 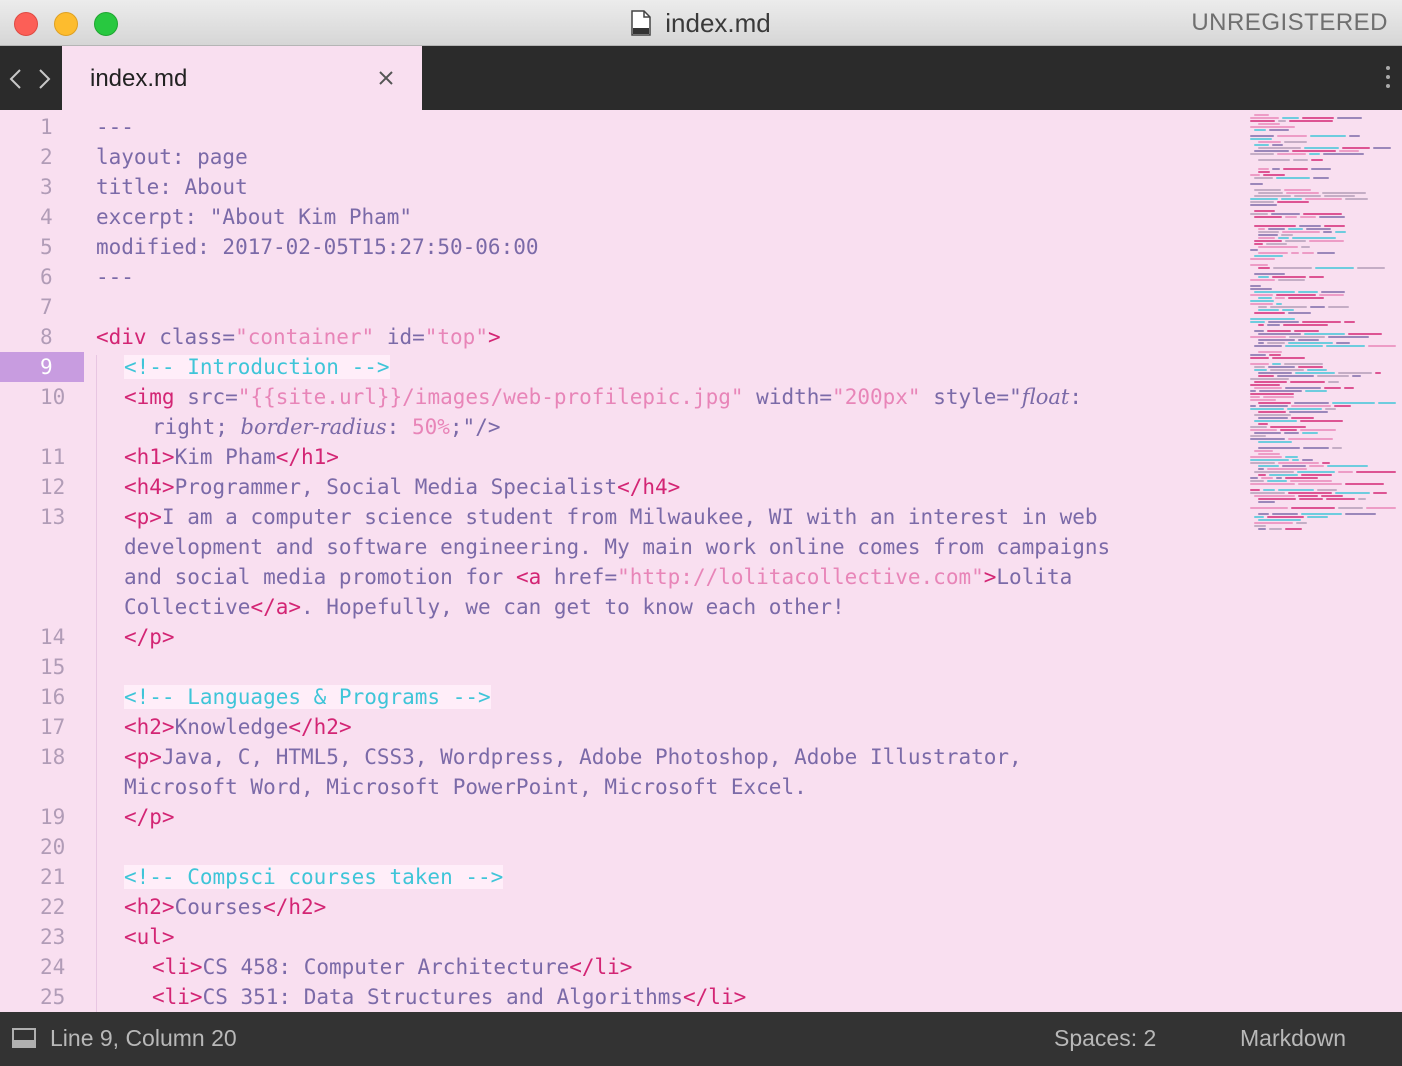 I want to click on chevron-right-icon, so click(x=45, y=79).